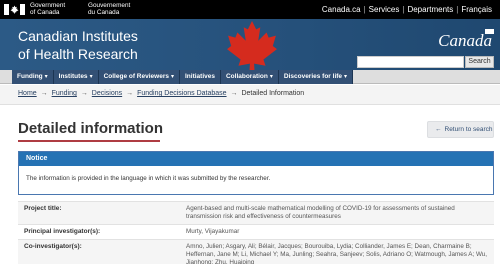  I want to click on menu-item-label: Initiatives, so click(199, 76).